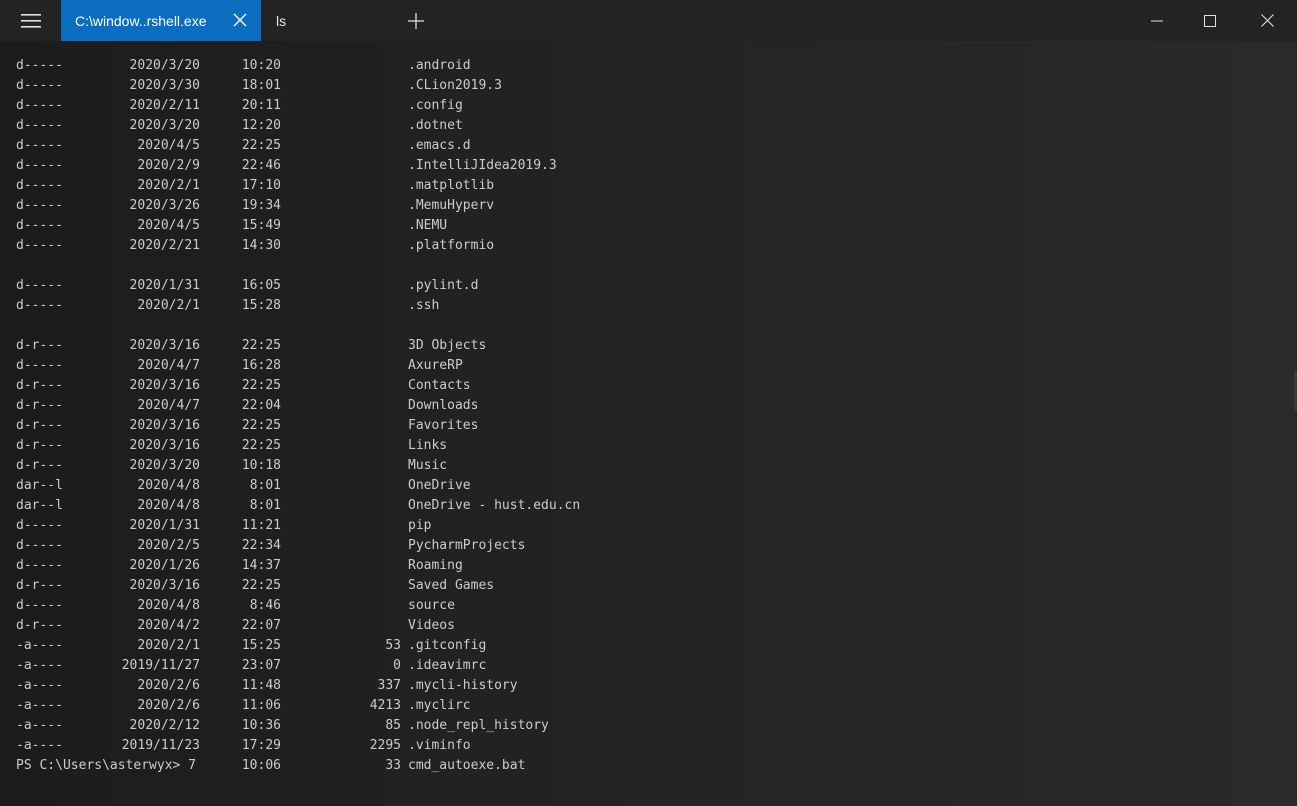 Image resolution: width=1297 pixels, height=806 pixels. What do you see at coordinates (431, 605) in the screenshot?
I see `file-name: source` at bounding box center [431, 605].